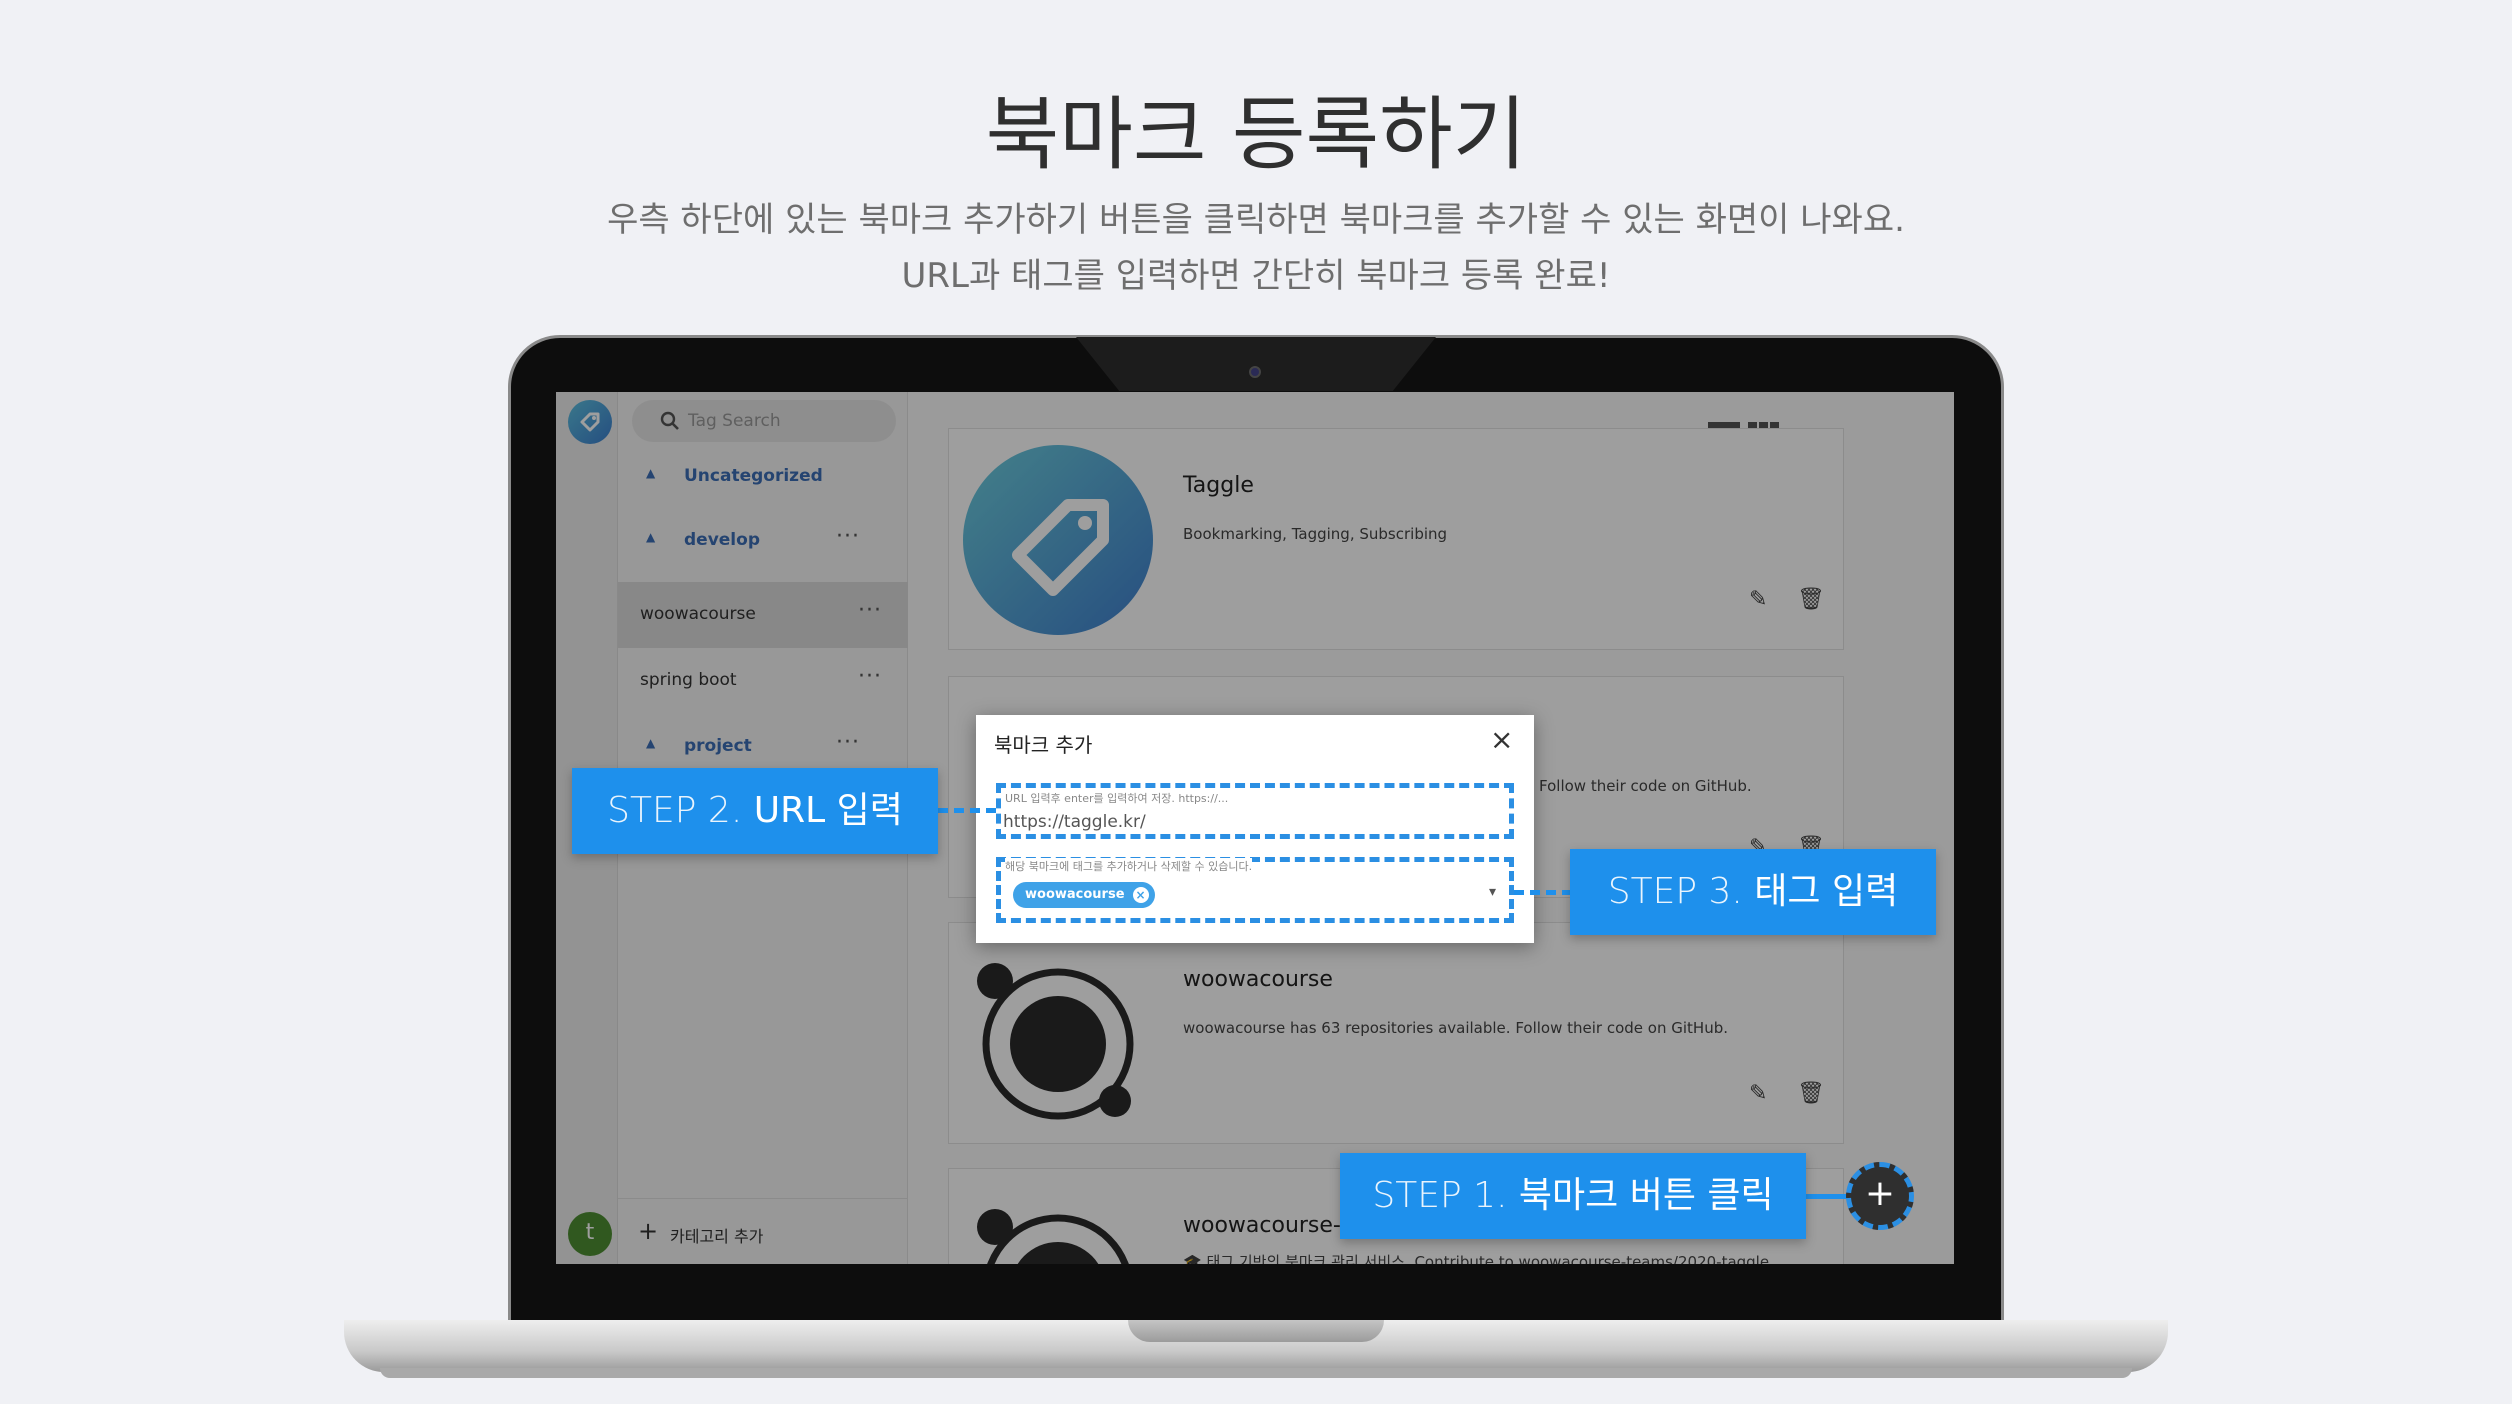 This screenshot has height=1404, width=2512. Describe the element at coordinates (1129, 866) in the screenshot. I see `tag-hint: 해당 북마크에 태그를 추가하거나 삭제할 수 있습니다.` at that location.